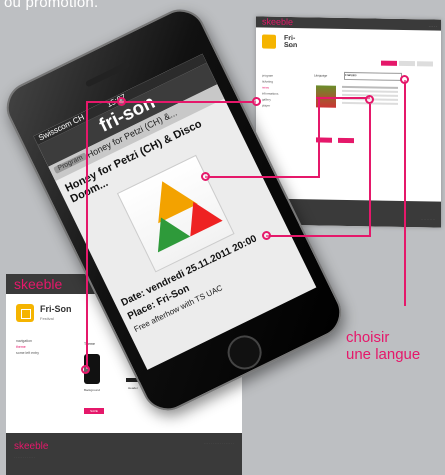 Image resolution: width=445 pixels, height=475 pixels. What do you see at coordinates (279, 43) in the screenshot?
I see `app-identity: Fri-Son Festival` at bounding box center [279, 43].